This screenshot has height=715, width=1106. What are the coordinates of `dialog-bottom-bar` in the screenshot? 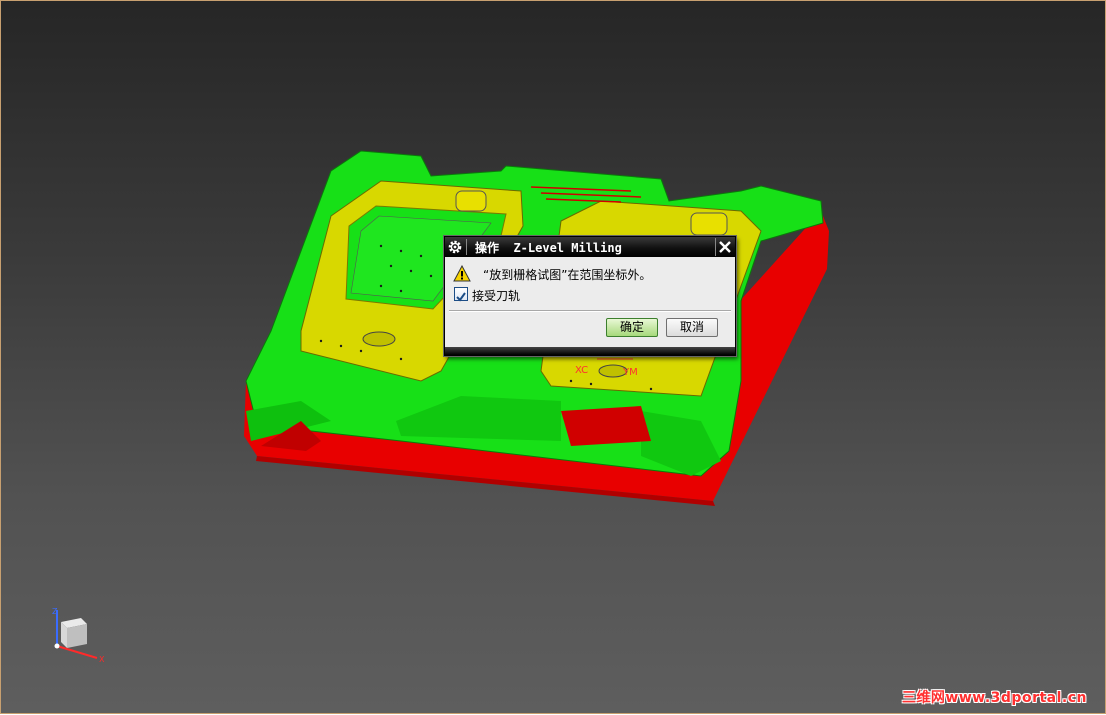 It's located at (590, 351).